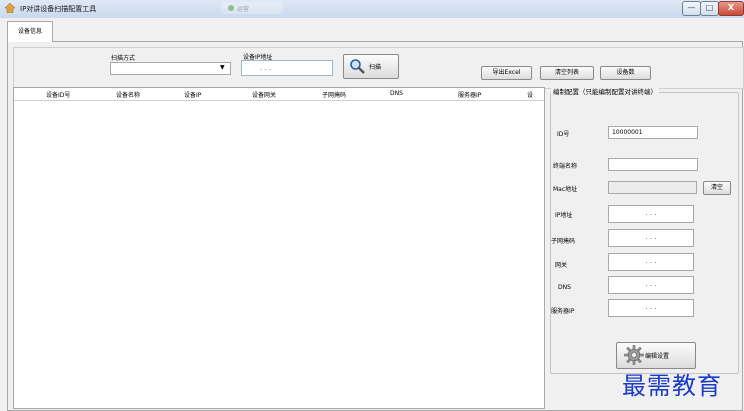 This screenshot has height=411, width=744. I want to click on config-set-button-label: 编辑设置, so click(657, 356).